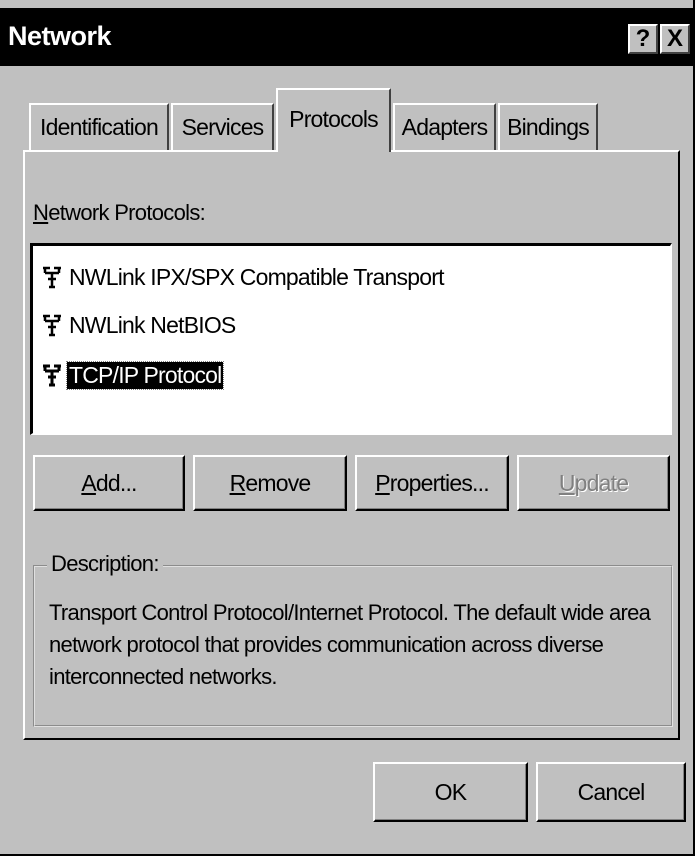 This screenshot has height=856, width=695. I want to click on list-item-label: TCP/IP Protocol, so click(145, 375).